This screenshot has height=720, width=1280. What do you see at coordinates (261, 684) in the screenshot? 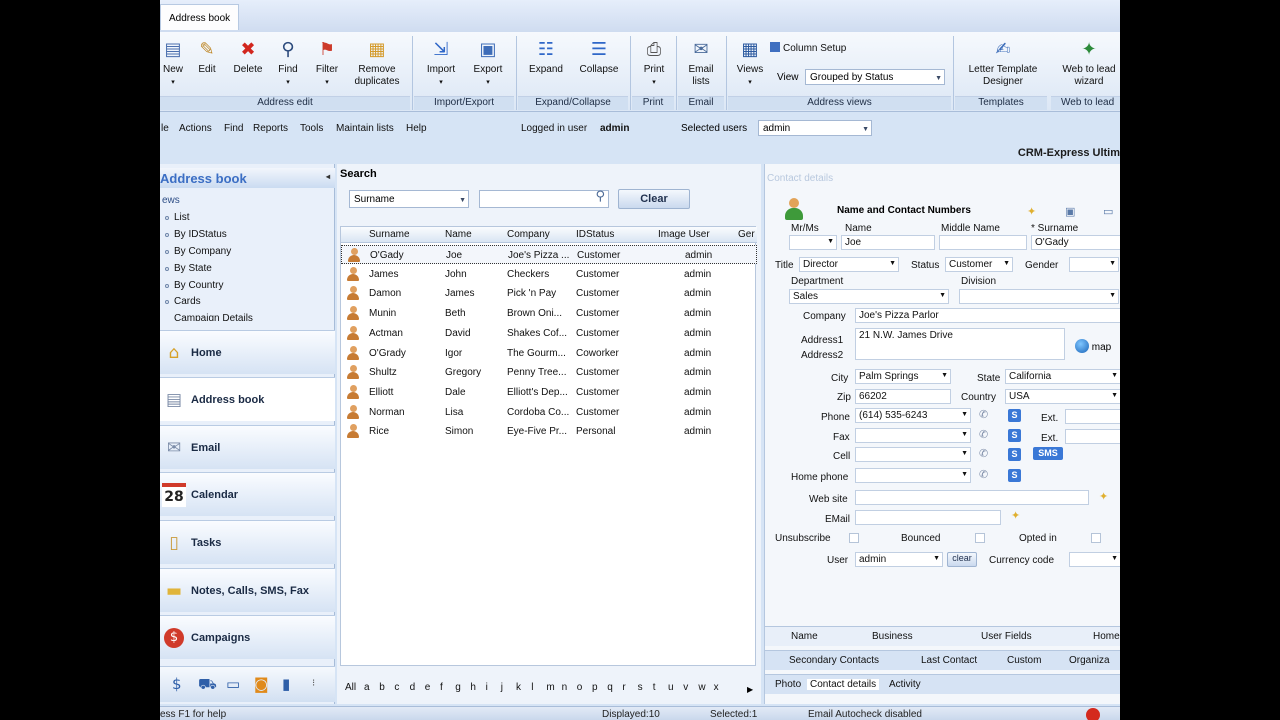
I see `rss-icon: ◙` at bounding box center [261, 684].